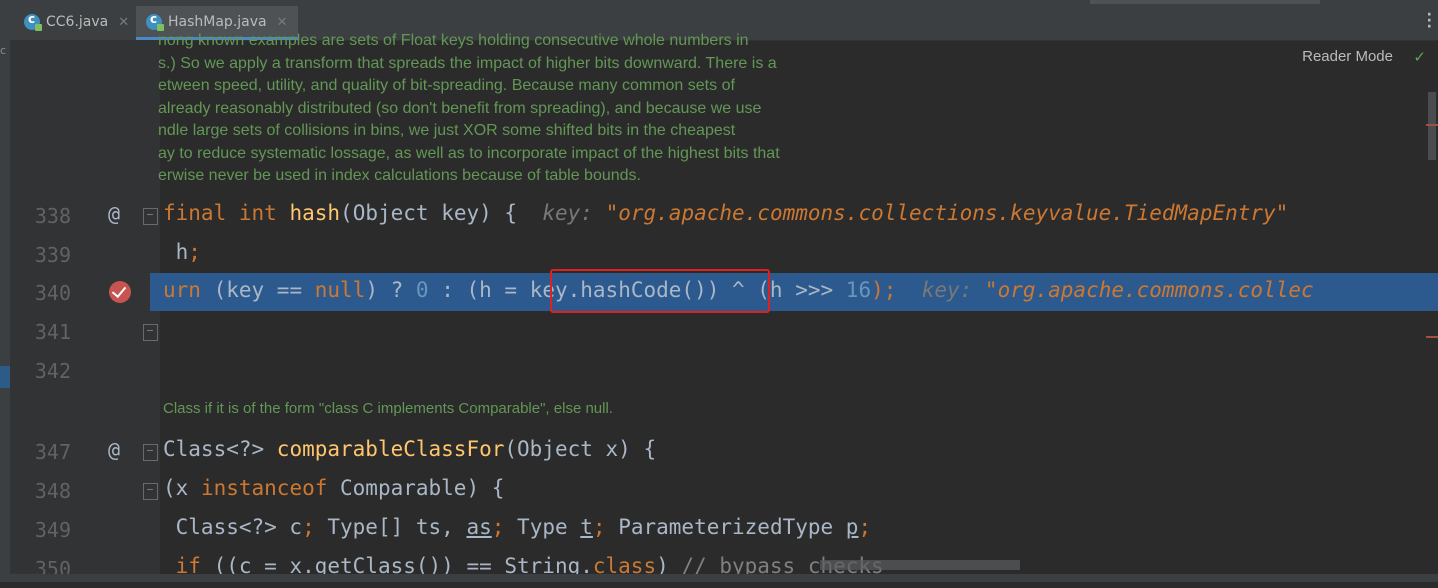 The image size is (1438, 588). Describe the element at coordinates (52, 452) in the screenshot. I see `line-number: 347` at that location.